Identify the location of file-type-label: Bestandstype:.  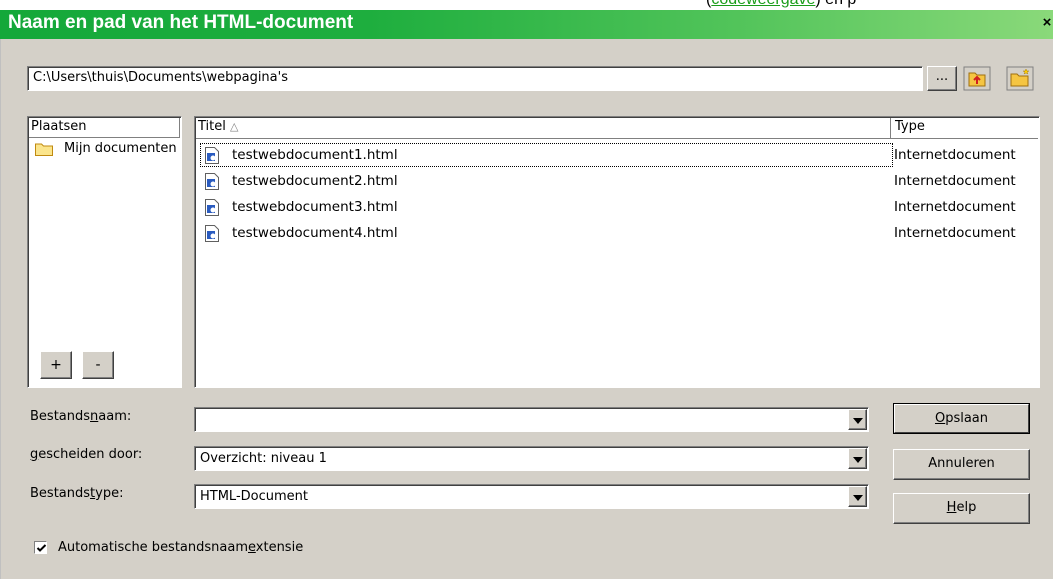
(77, 493).